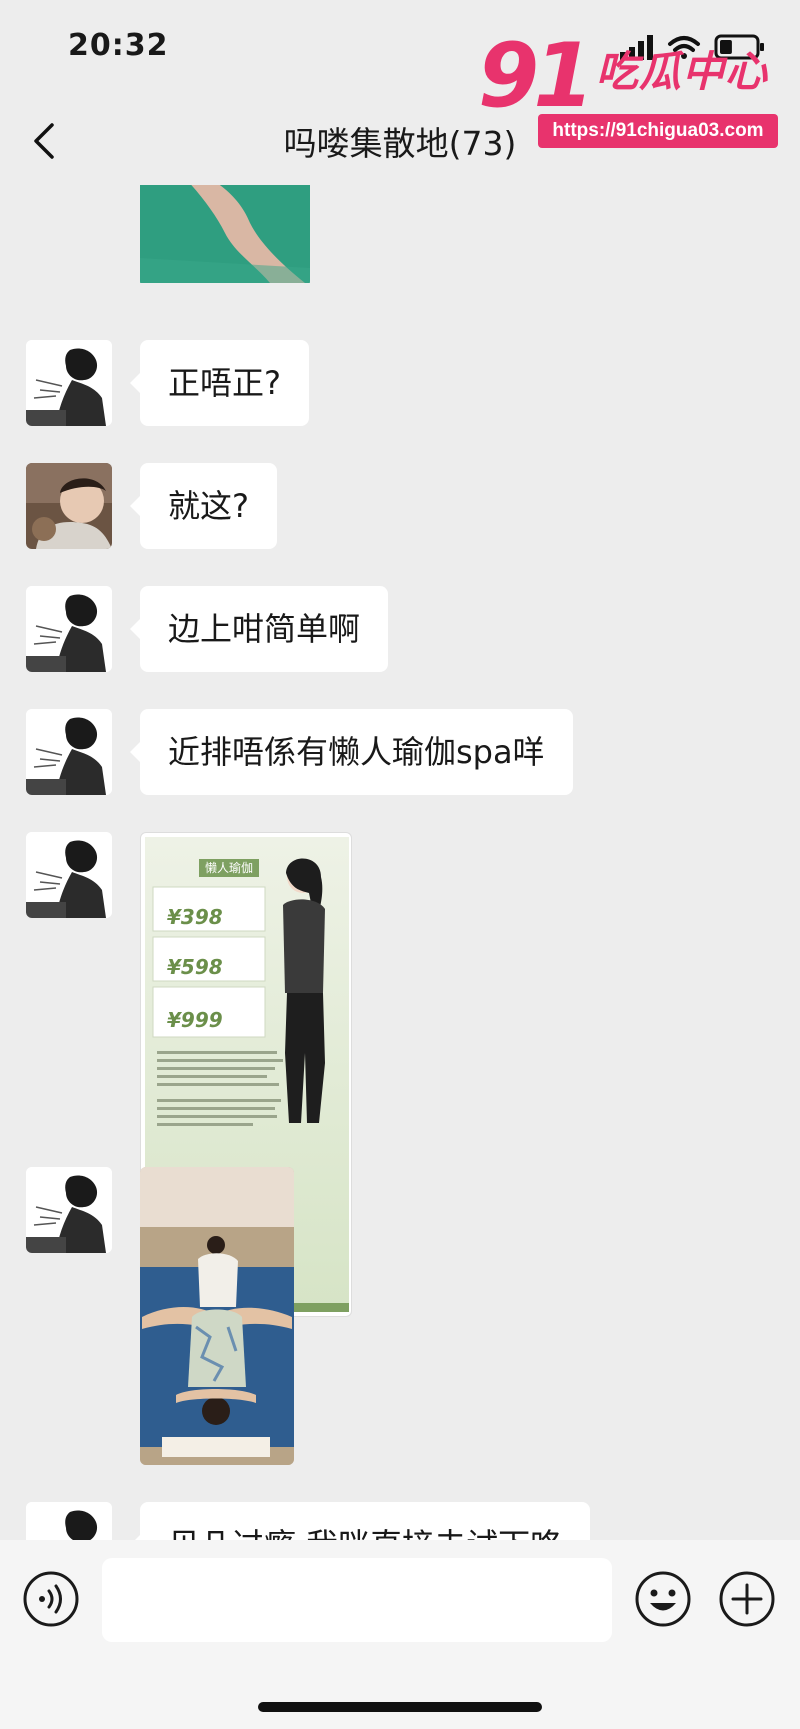  I want to click on watermark-number: 91, so click(536, 75).